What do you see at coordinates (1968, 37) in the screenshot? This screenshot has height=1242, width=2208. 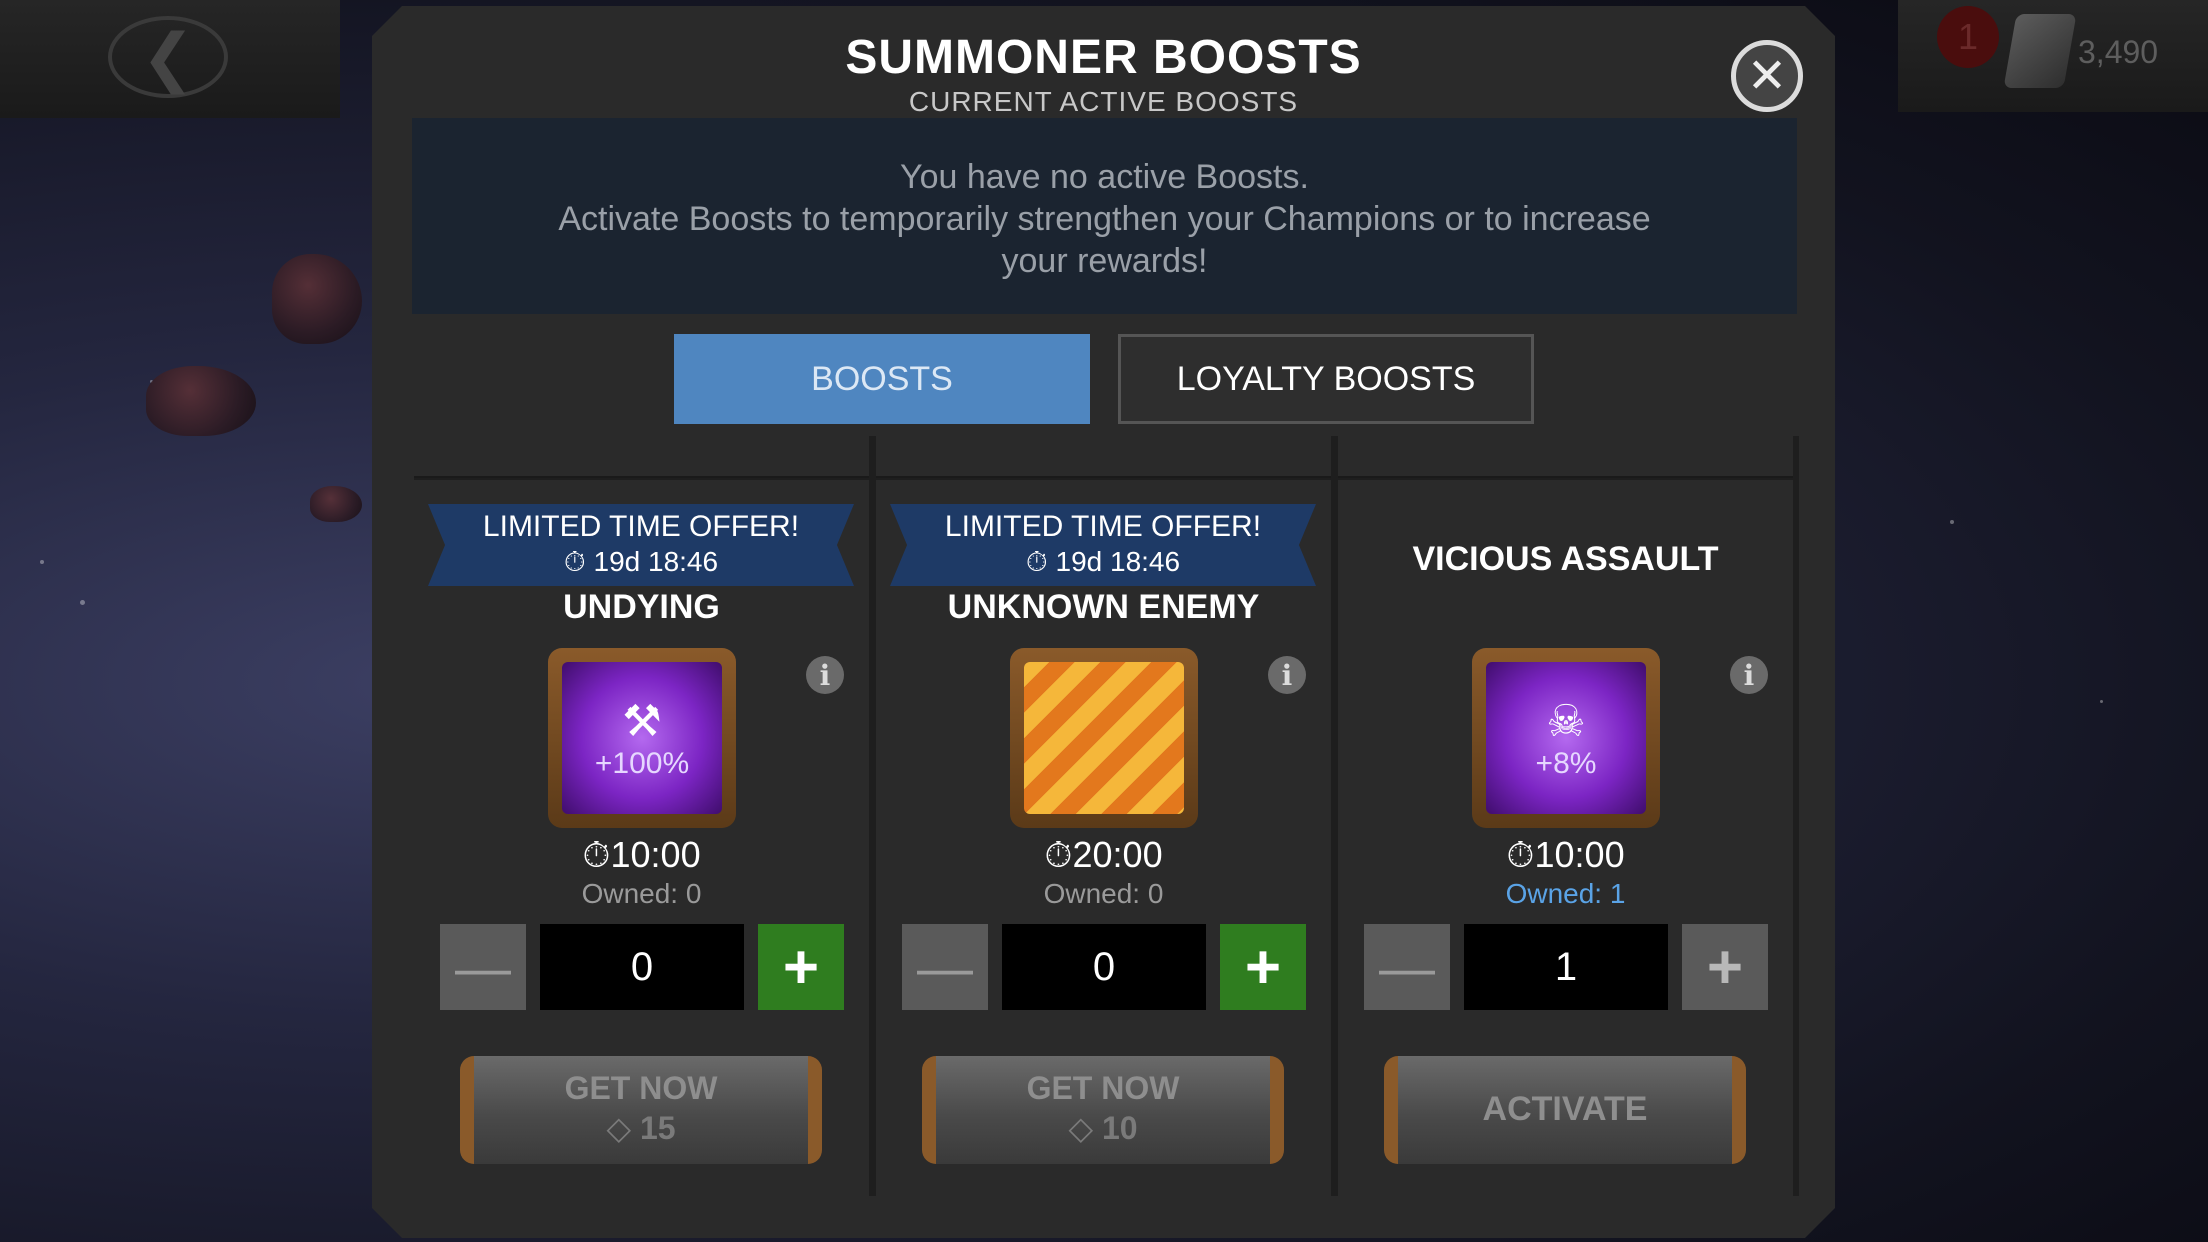 I see `notification-badge: 1` at bounding box center [1968, 37].